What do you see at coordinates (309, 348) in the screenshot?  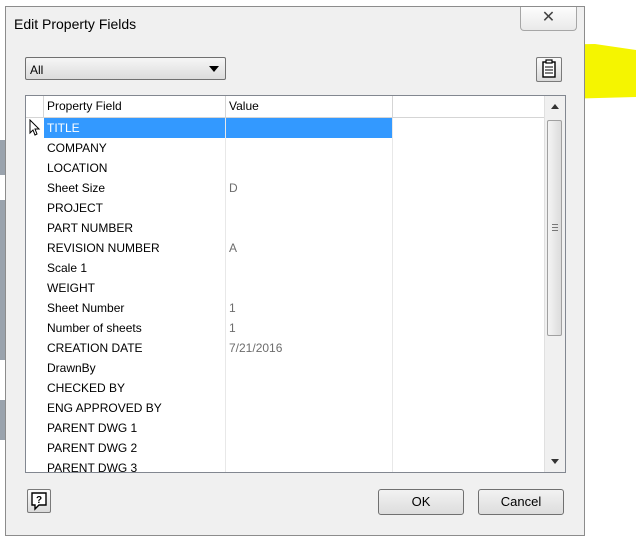 I see `value-cell: 7/21/2016` at bounding box center [309, 348].